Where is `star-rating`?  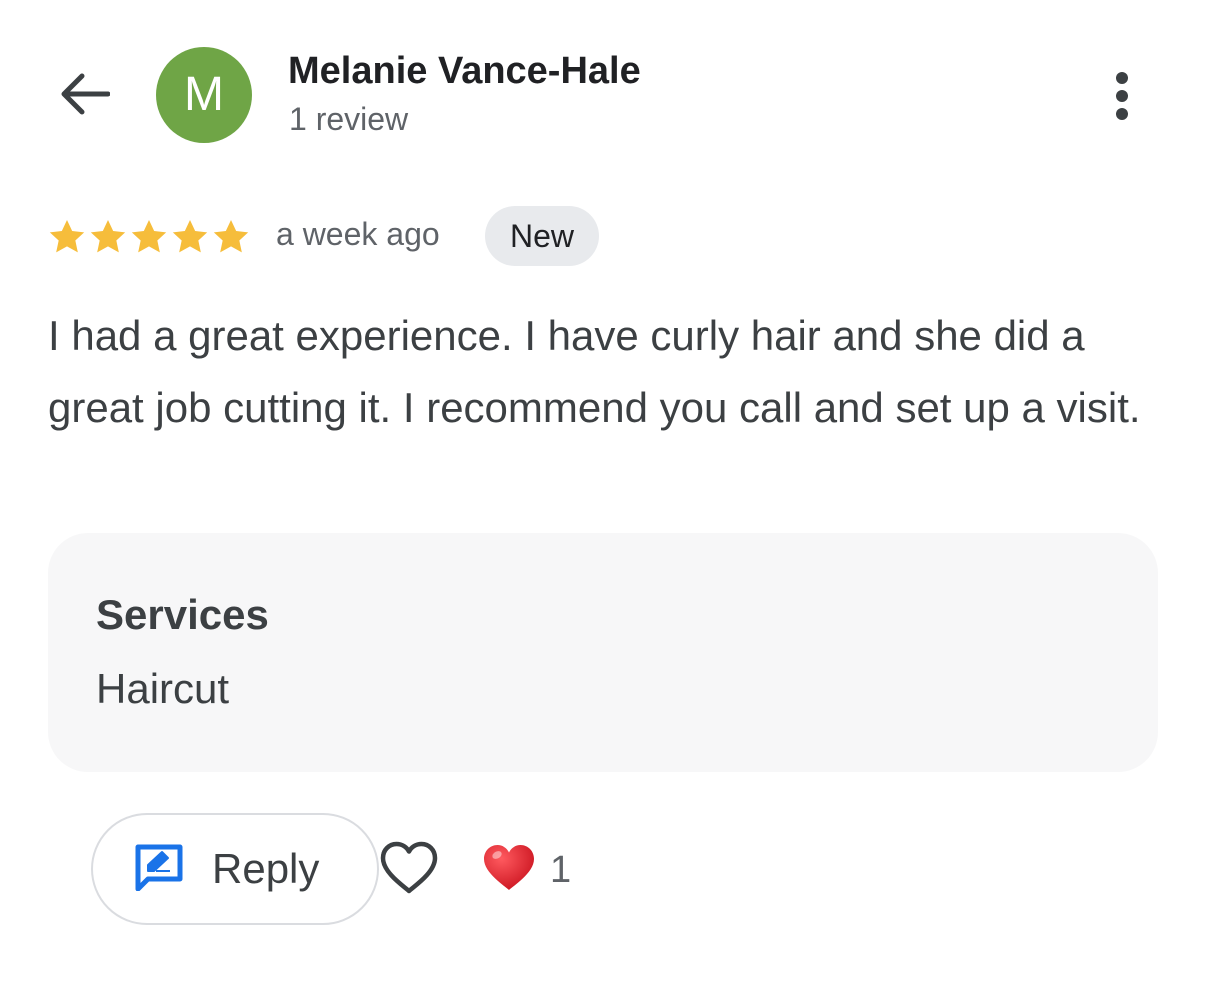 star-rating is located at coordinates (149, 237).